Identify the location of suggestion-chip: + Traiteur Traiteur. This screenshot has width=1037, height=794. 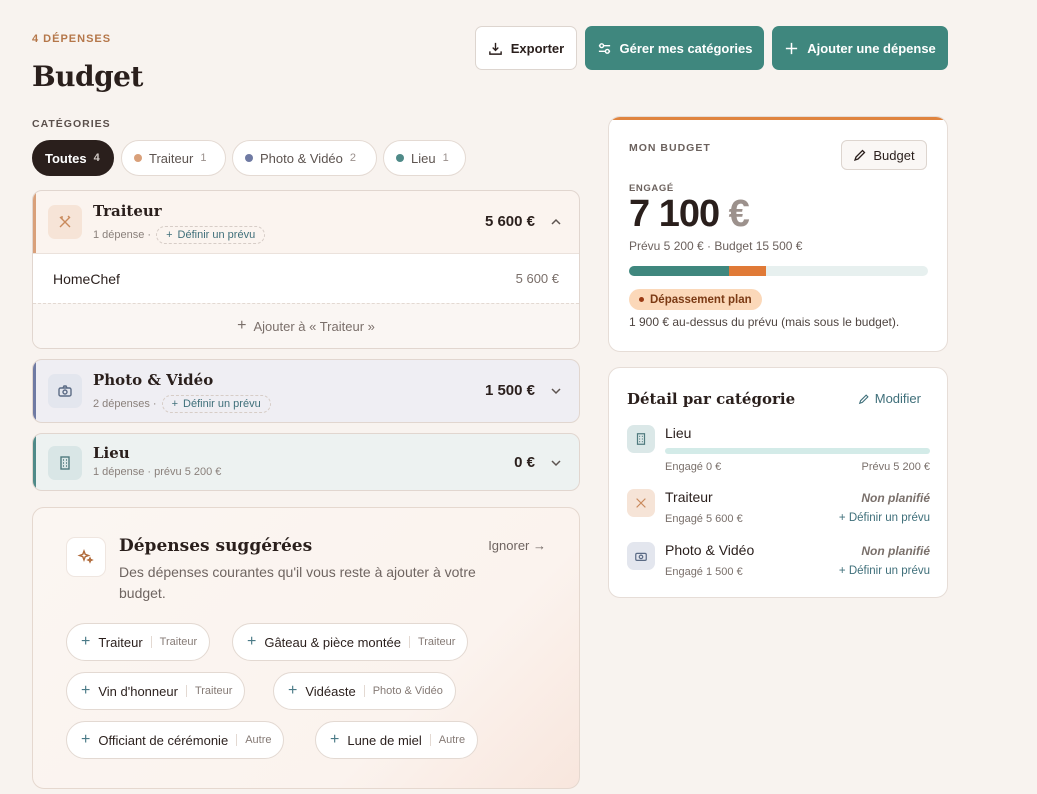
(138, 642).